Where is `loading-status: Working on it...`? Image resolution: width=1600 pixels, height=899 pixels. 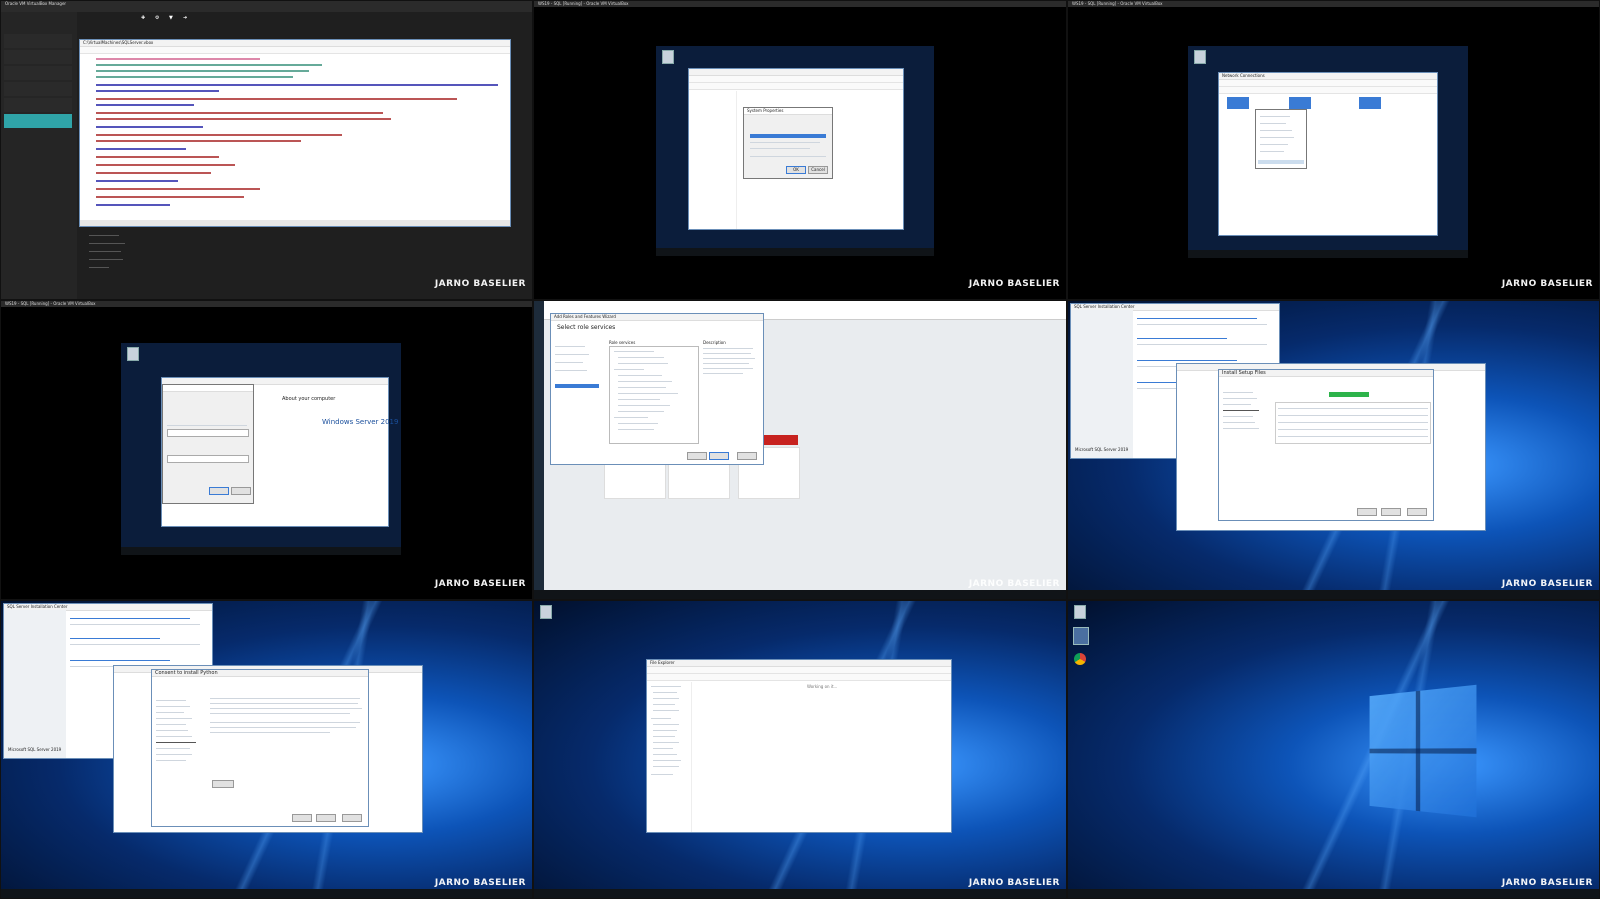 loading-status: Working on it... is located at coordinates (822, 686).